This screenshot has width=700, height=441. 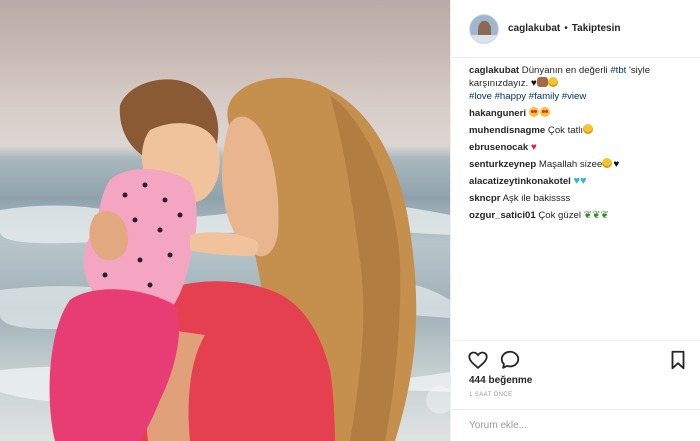 I want to click on comment-username: muhendisnagme, so click(x=507, y=130).